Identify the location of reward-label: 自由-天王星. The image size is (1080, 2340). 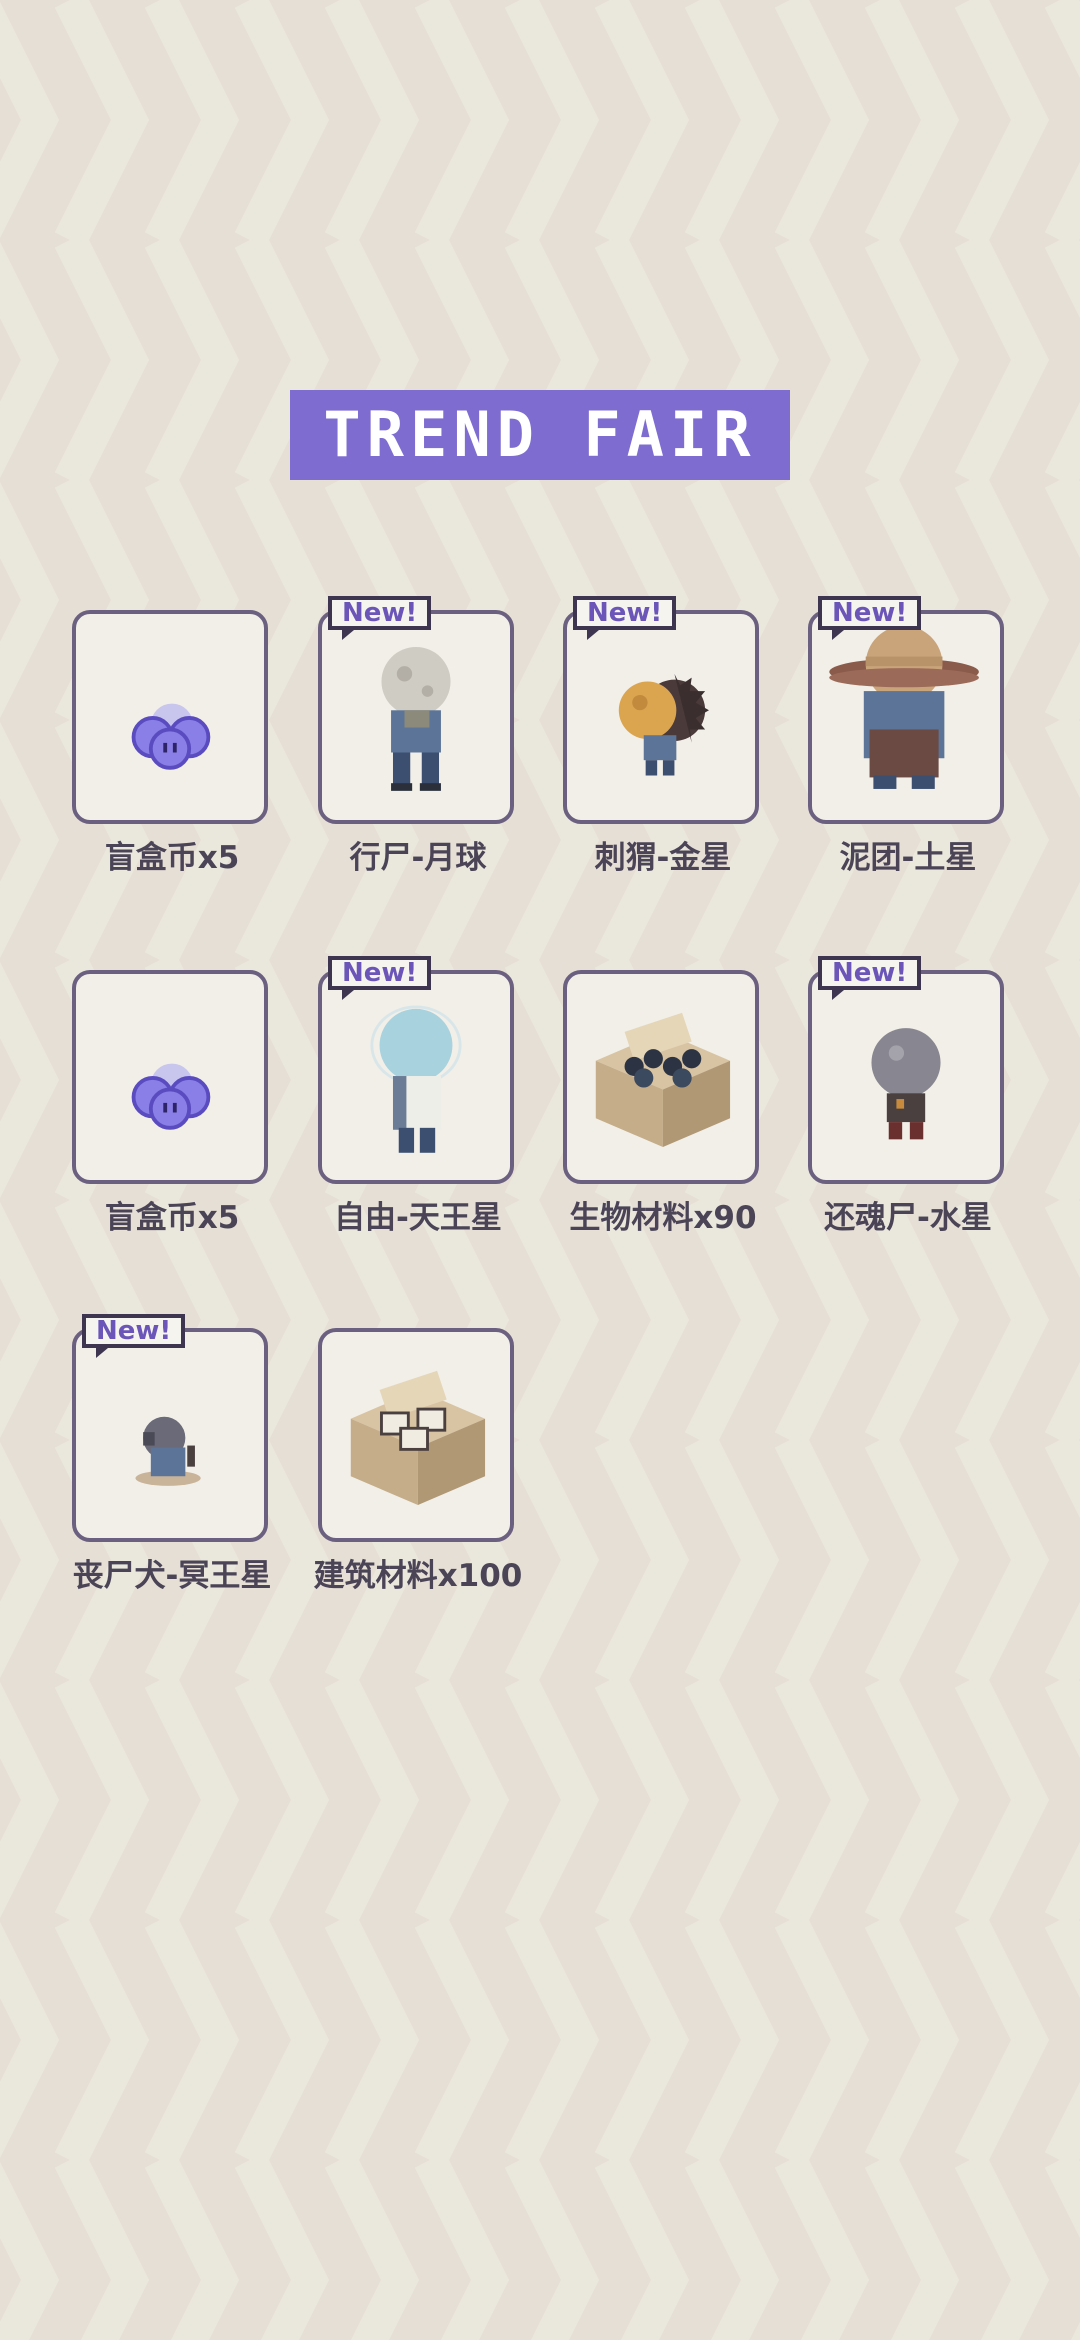
(418, 1218).